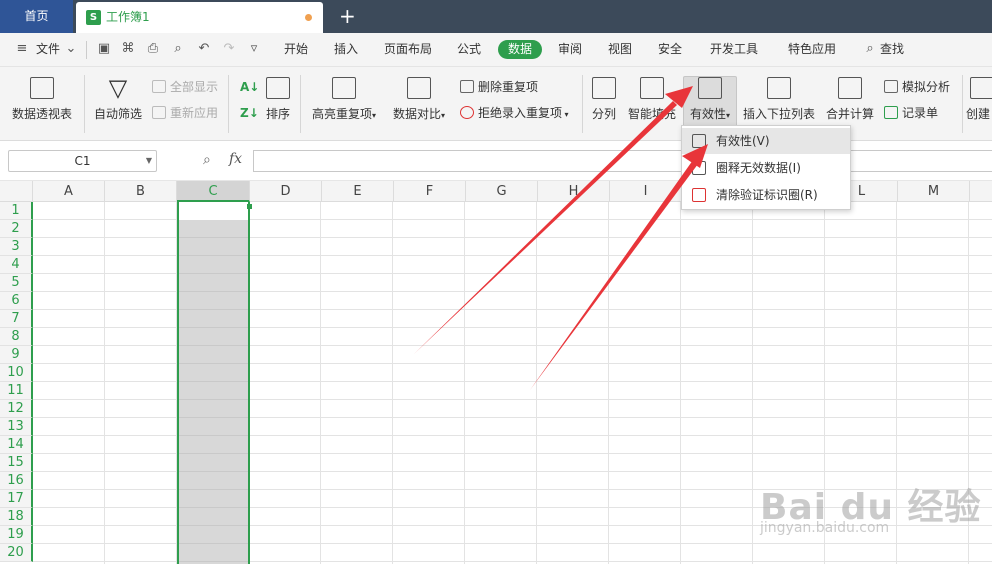  Describe the element at coordinates (347, 16) in the screenshot. I see `new-tab-button: +` at that location.